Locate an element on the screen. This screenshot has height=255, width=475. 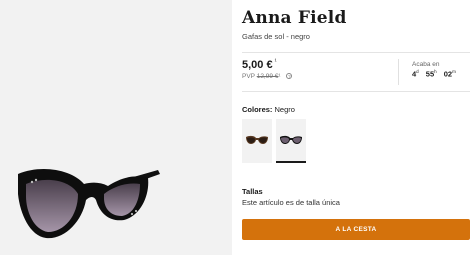
timer-hours: 55 is located at coordinates (430, 74).